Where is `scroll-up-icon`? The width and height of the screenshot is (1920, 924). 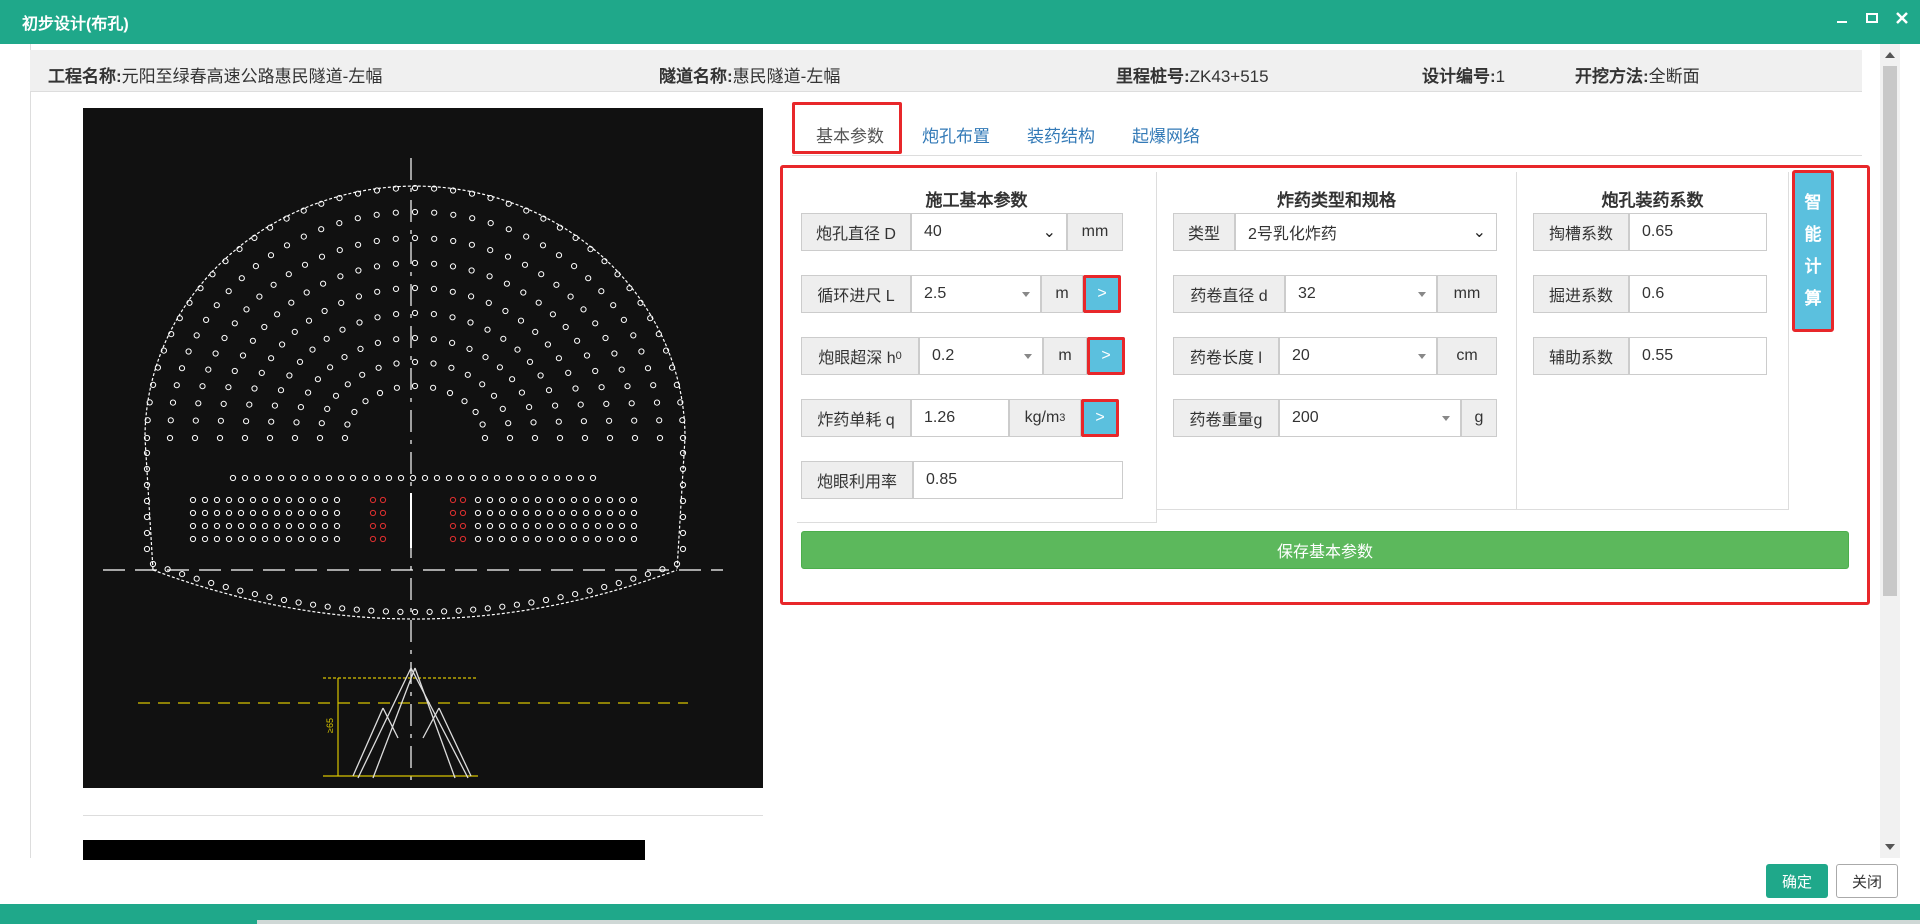
scroll-up-icon is located at coordinates (1890, 55).